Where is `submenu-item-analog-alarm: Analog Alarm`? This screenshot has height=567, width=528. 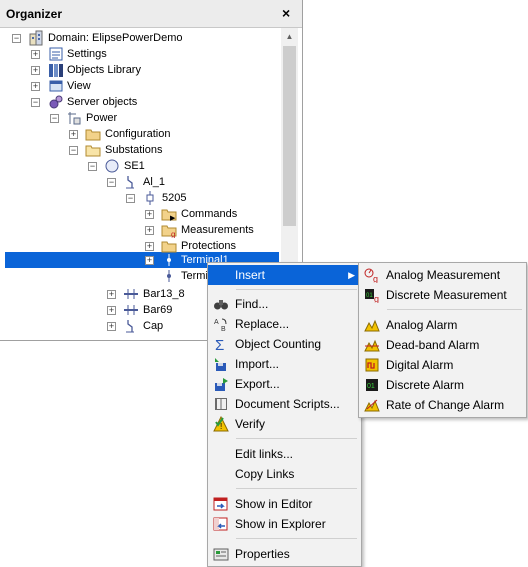
submenu-item-analog-alarm: Analog Alarm is located at coordinates (442, 325).